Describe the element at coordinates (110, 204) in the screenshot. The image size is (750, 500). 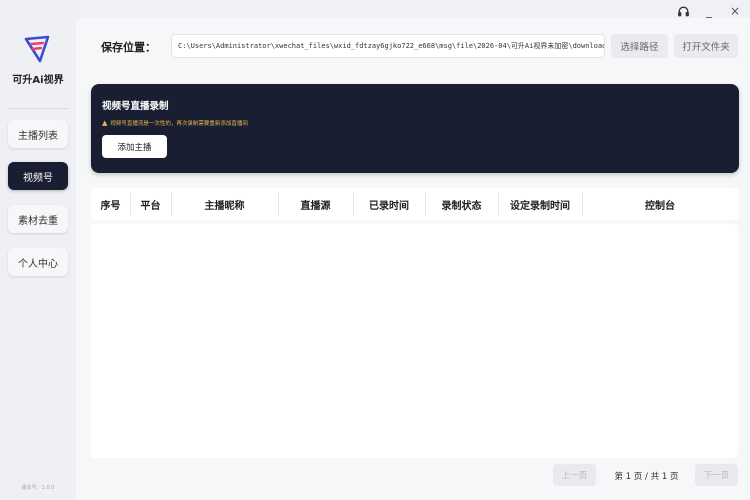
I see `col-index: 序号` at that location.